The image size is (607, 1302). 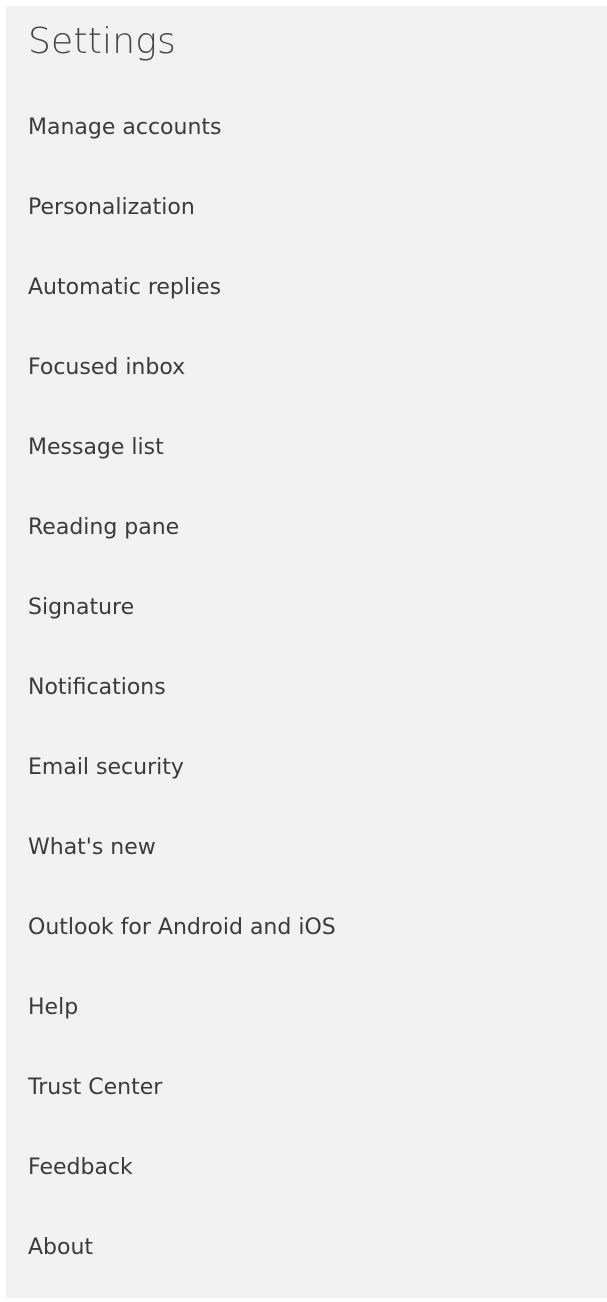 I want to click on menu-item-reading-pane: Reading pane, so click(x=306, y=527).